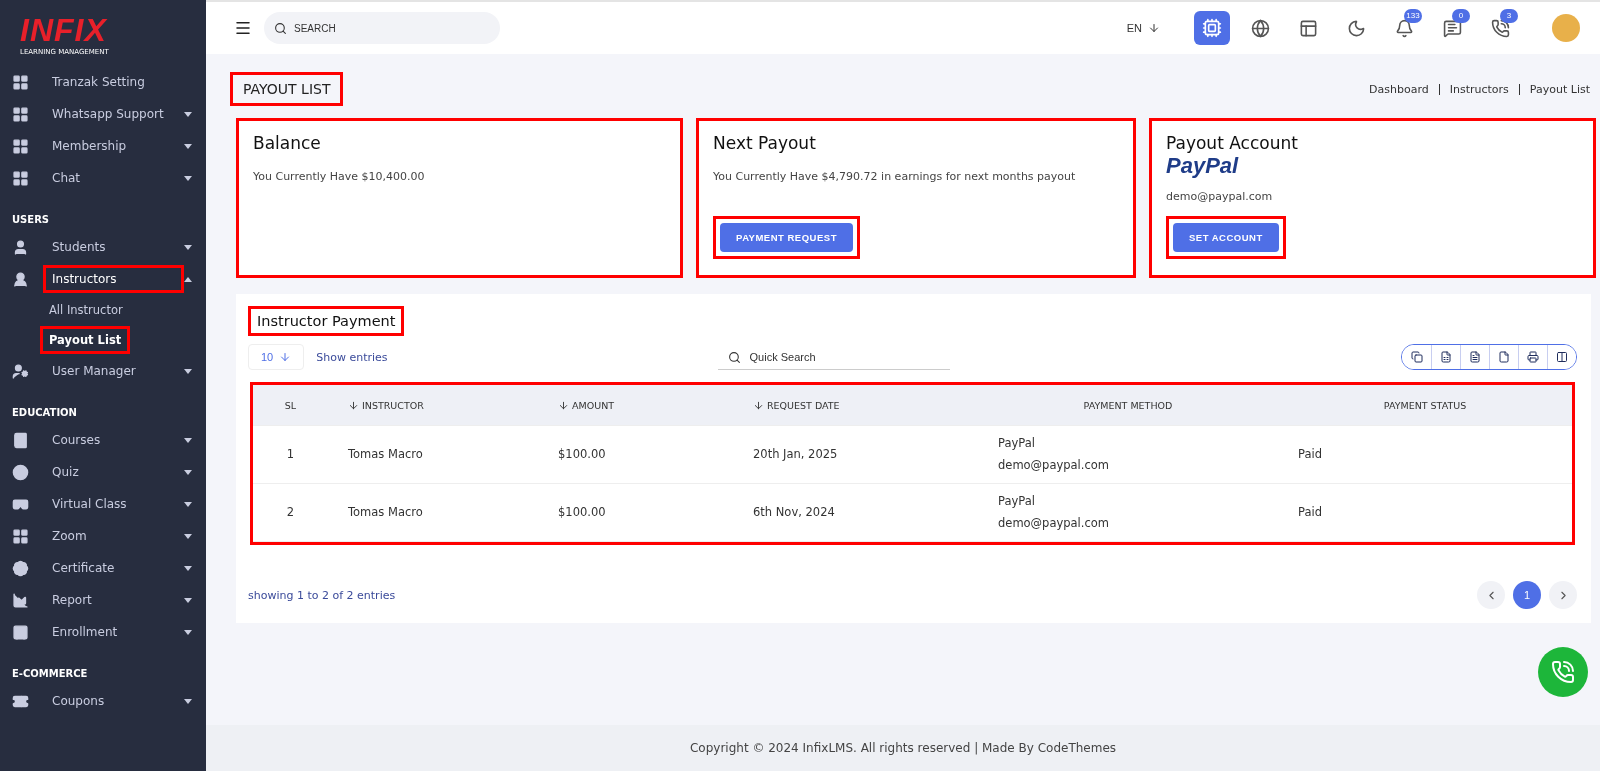 The image size is (1600, 771). I want to click on document-icon, so click(1475, 357).